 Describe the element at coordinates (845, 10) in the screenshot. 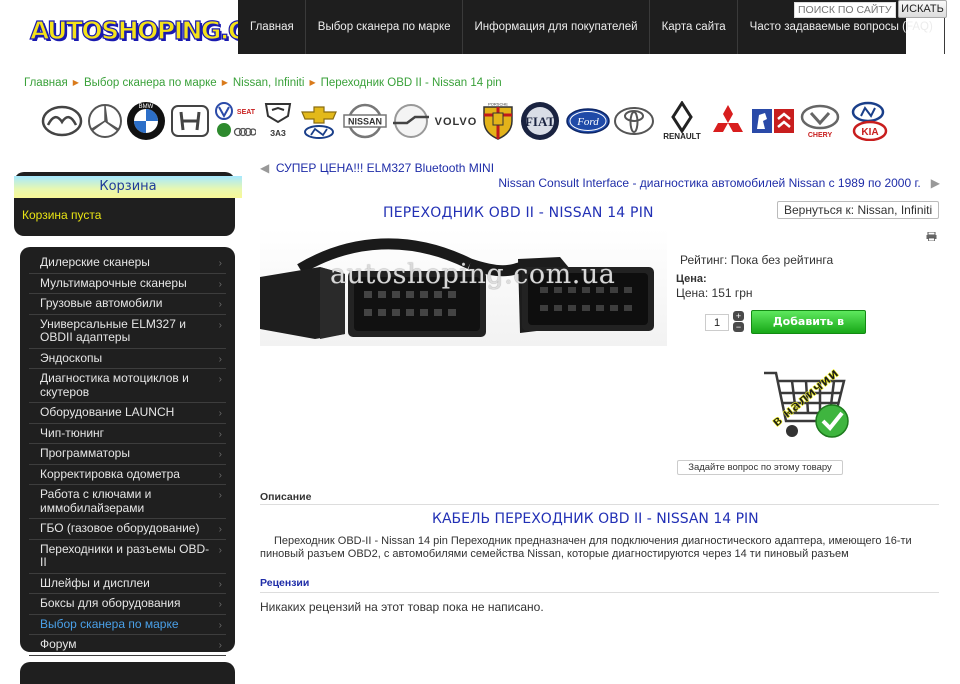

I see `search-input` at that location.